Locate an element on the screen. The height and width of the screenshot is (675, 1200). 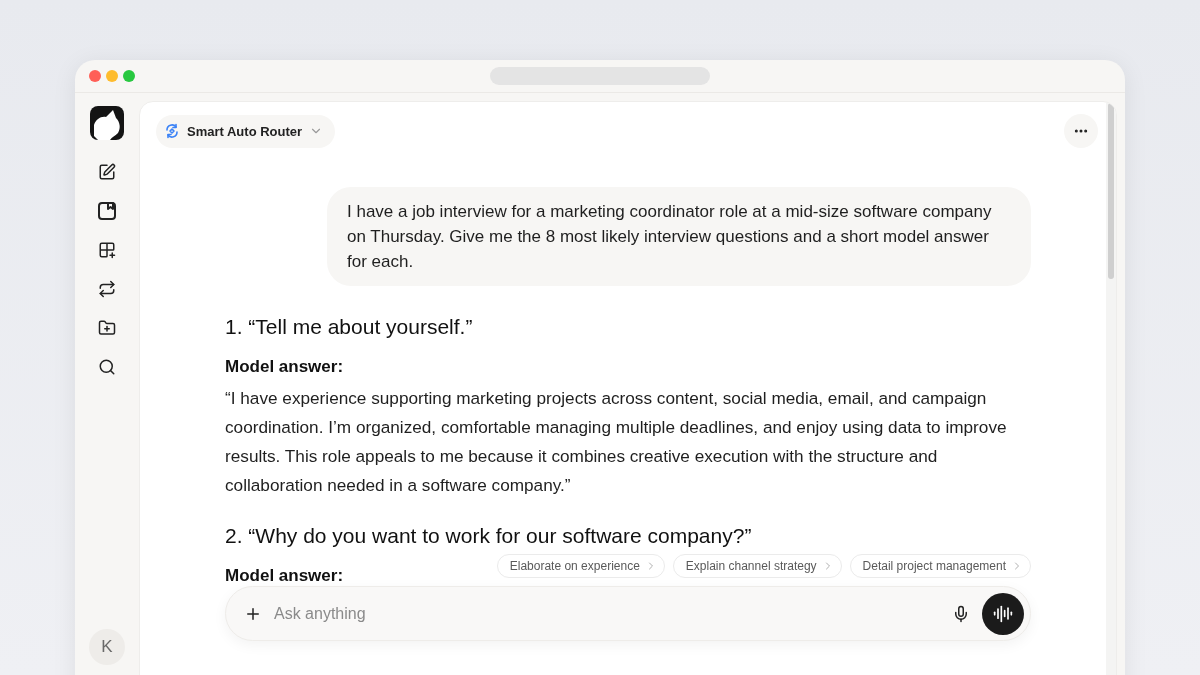
search-icon is located at coordinates (107, 367).